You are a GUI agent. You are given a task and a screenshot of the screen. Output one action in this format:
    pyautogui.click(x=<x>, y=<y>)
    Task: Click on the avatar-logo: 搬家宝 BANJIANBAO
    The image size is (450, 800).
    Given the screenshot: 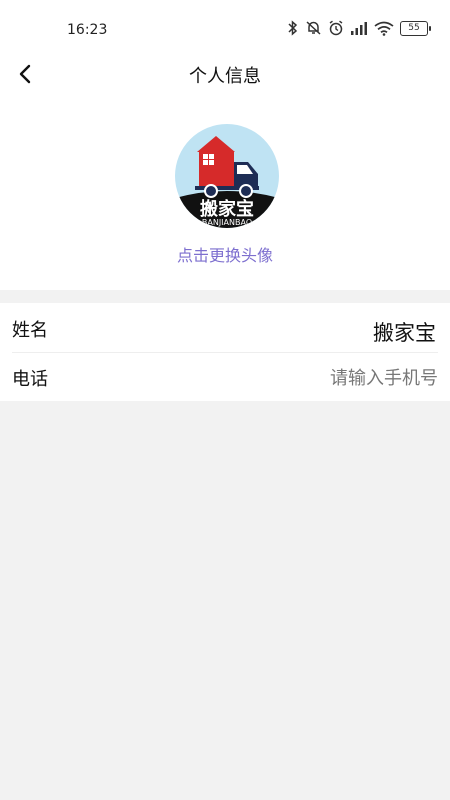 What is the action you would take?
    pyautogui.click(x=227, y=176)
    